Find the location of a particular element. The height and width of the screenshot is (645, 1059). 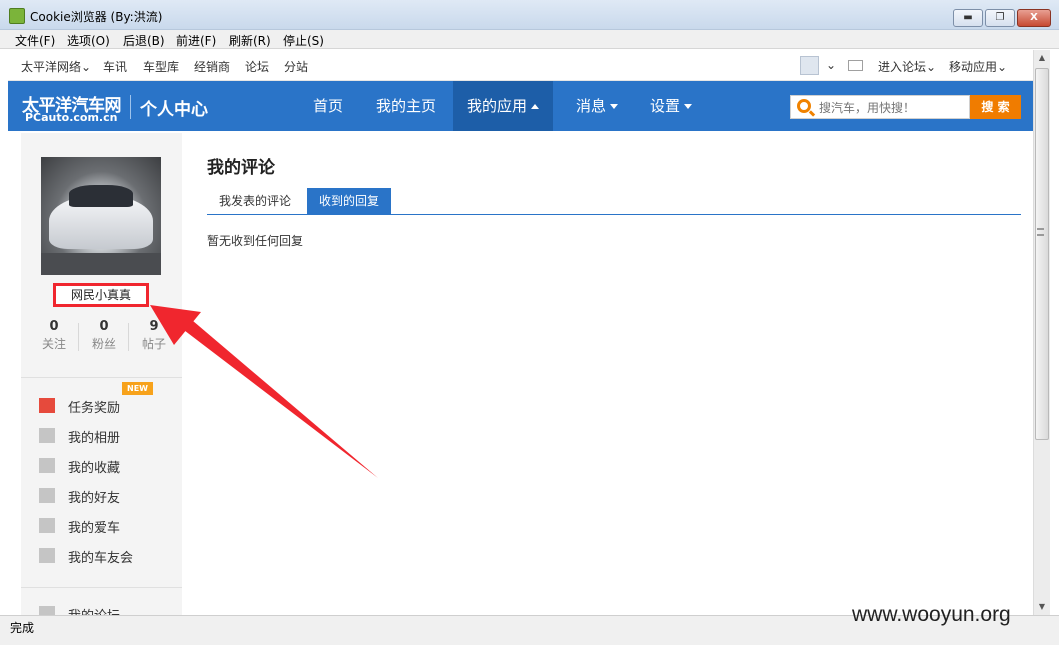

stat-following: 0 关注 is located at coordinates (54, 335).